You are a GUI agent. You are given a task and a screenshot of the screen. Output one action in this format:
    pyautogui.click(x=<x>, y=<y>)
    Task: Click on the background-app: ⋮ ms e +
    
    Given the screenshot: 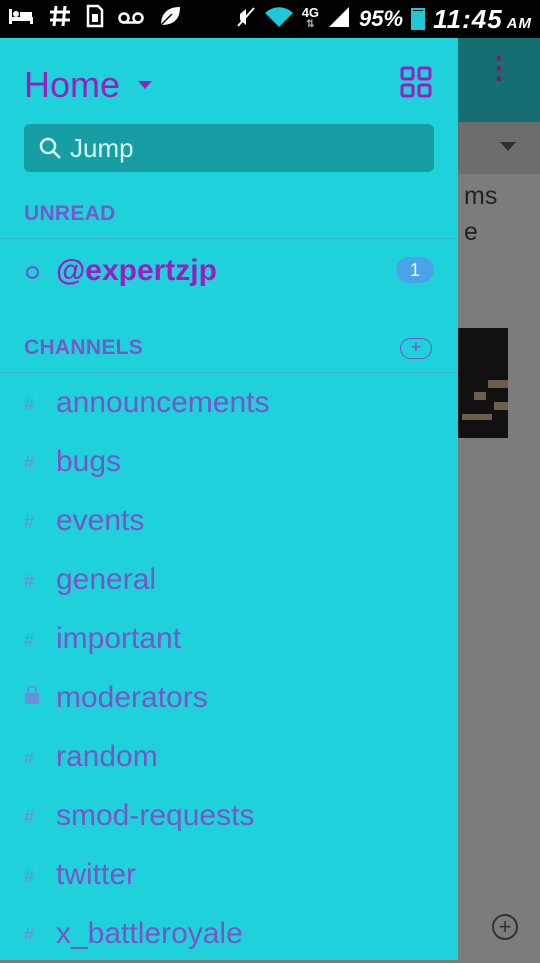 What is the action you would take?
    pyautogui.click(x=499, y=499)
    